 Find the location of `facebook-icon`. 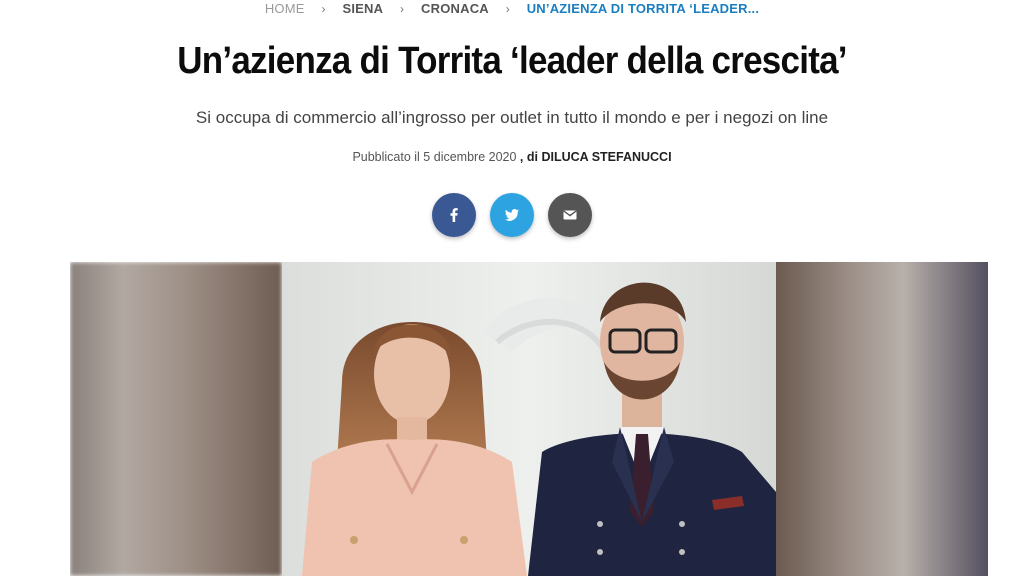

facebook-icon is located at coordinates (454, 215).